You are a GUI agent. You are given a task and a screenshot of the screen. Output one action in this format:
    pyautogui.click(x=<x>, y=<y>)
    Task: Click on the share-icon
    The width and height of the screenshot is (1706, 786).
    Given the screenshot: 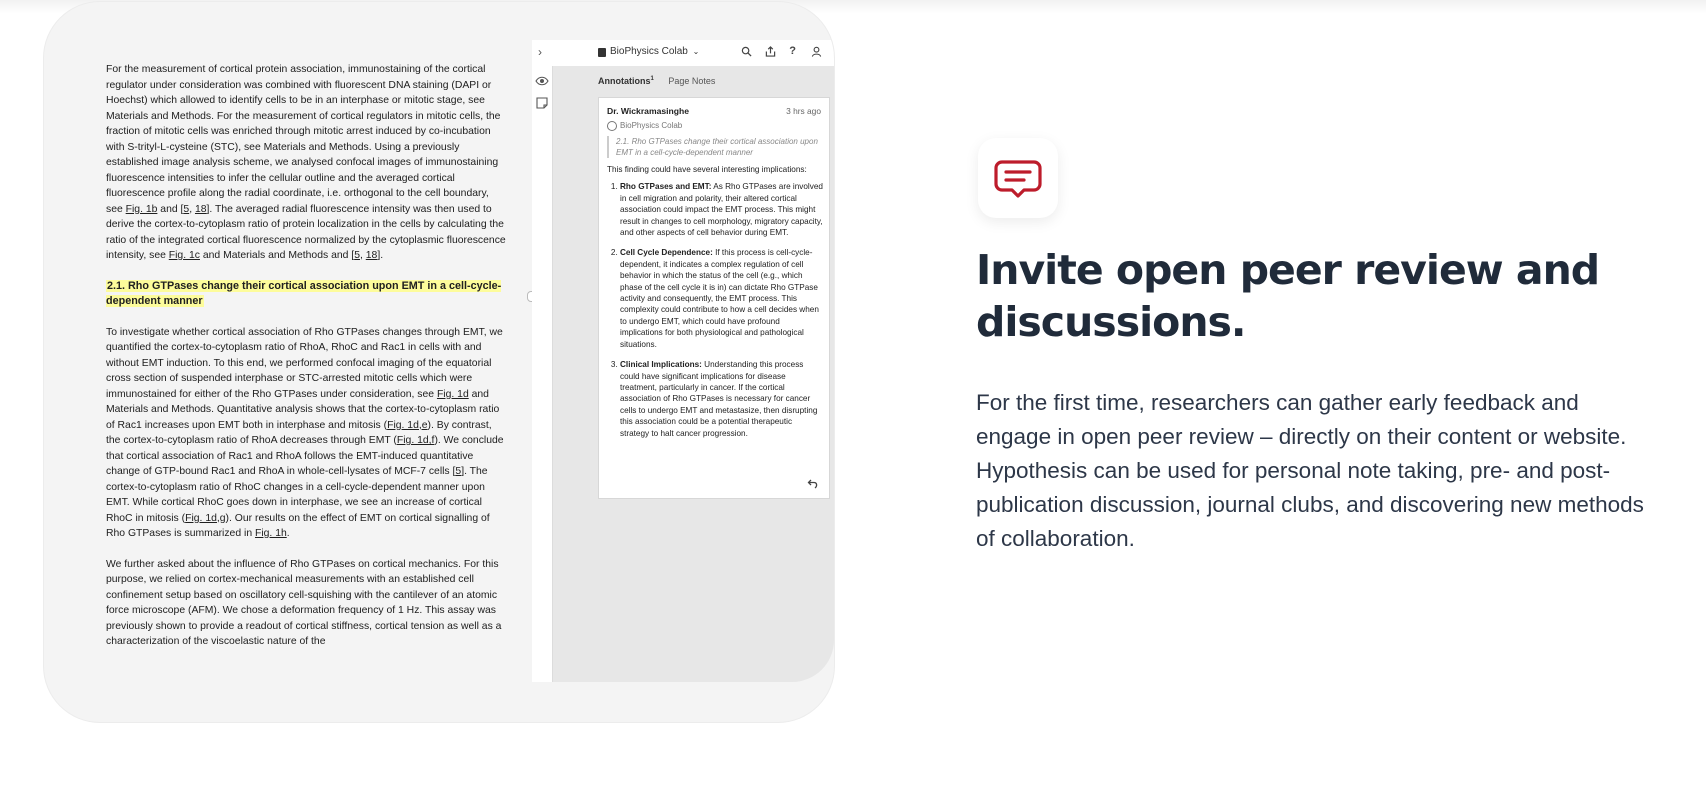 What is the action you would take?
    pyautogui.click(x=770, y=51)
    